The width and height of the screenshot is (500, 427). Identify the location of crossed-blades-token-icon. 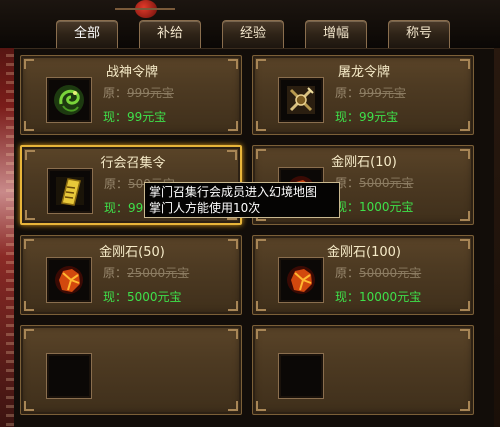
(301, 100).